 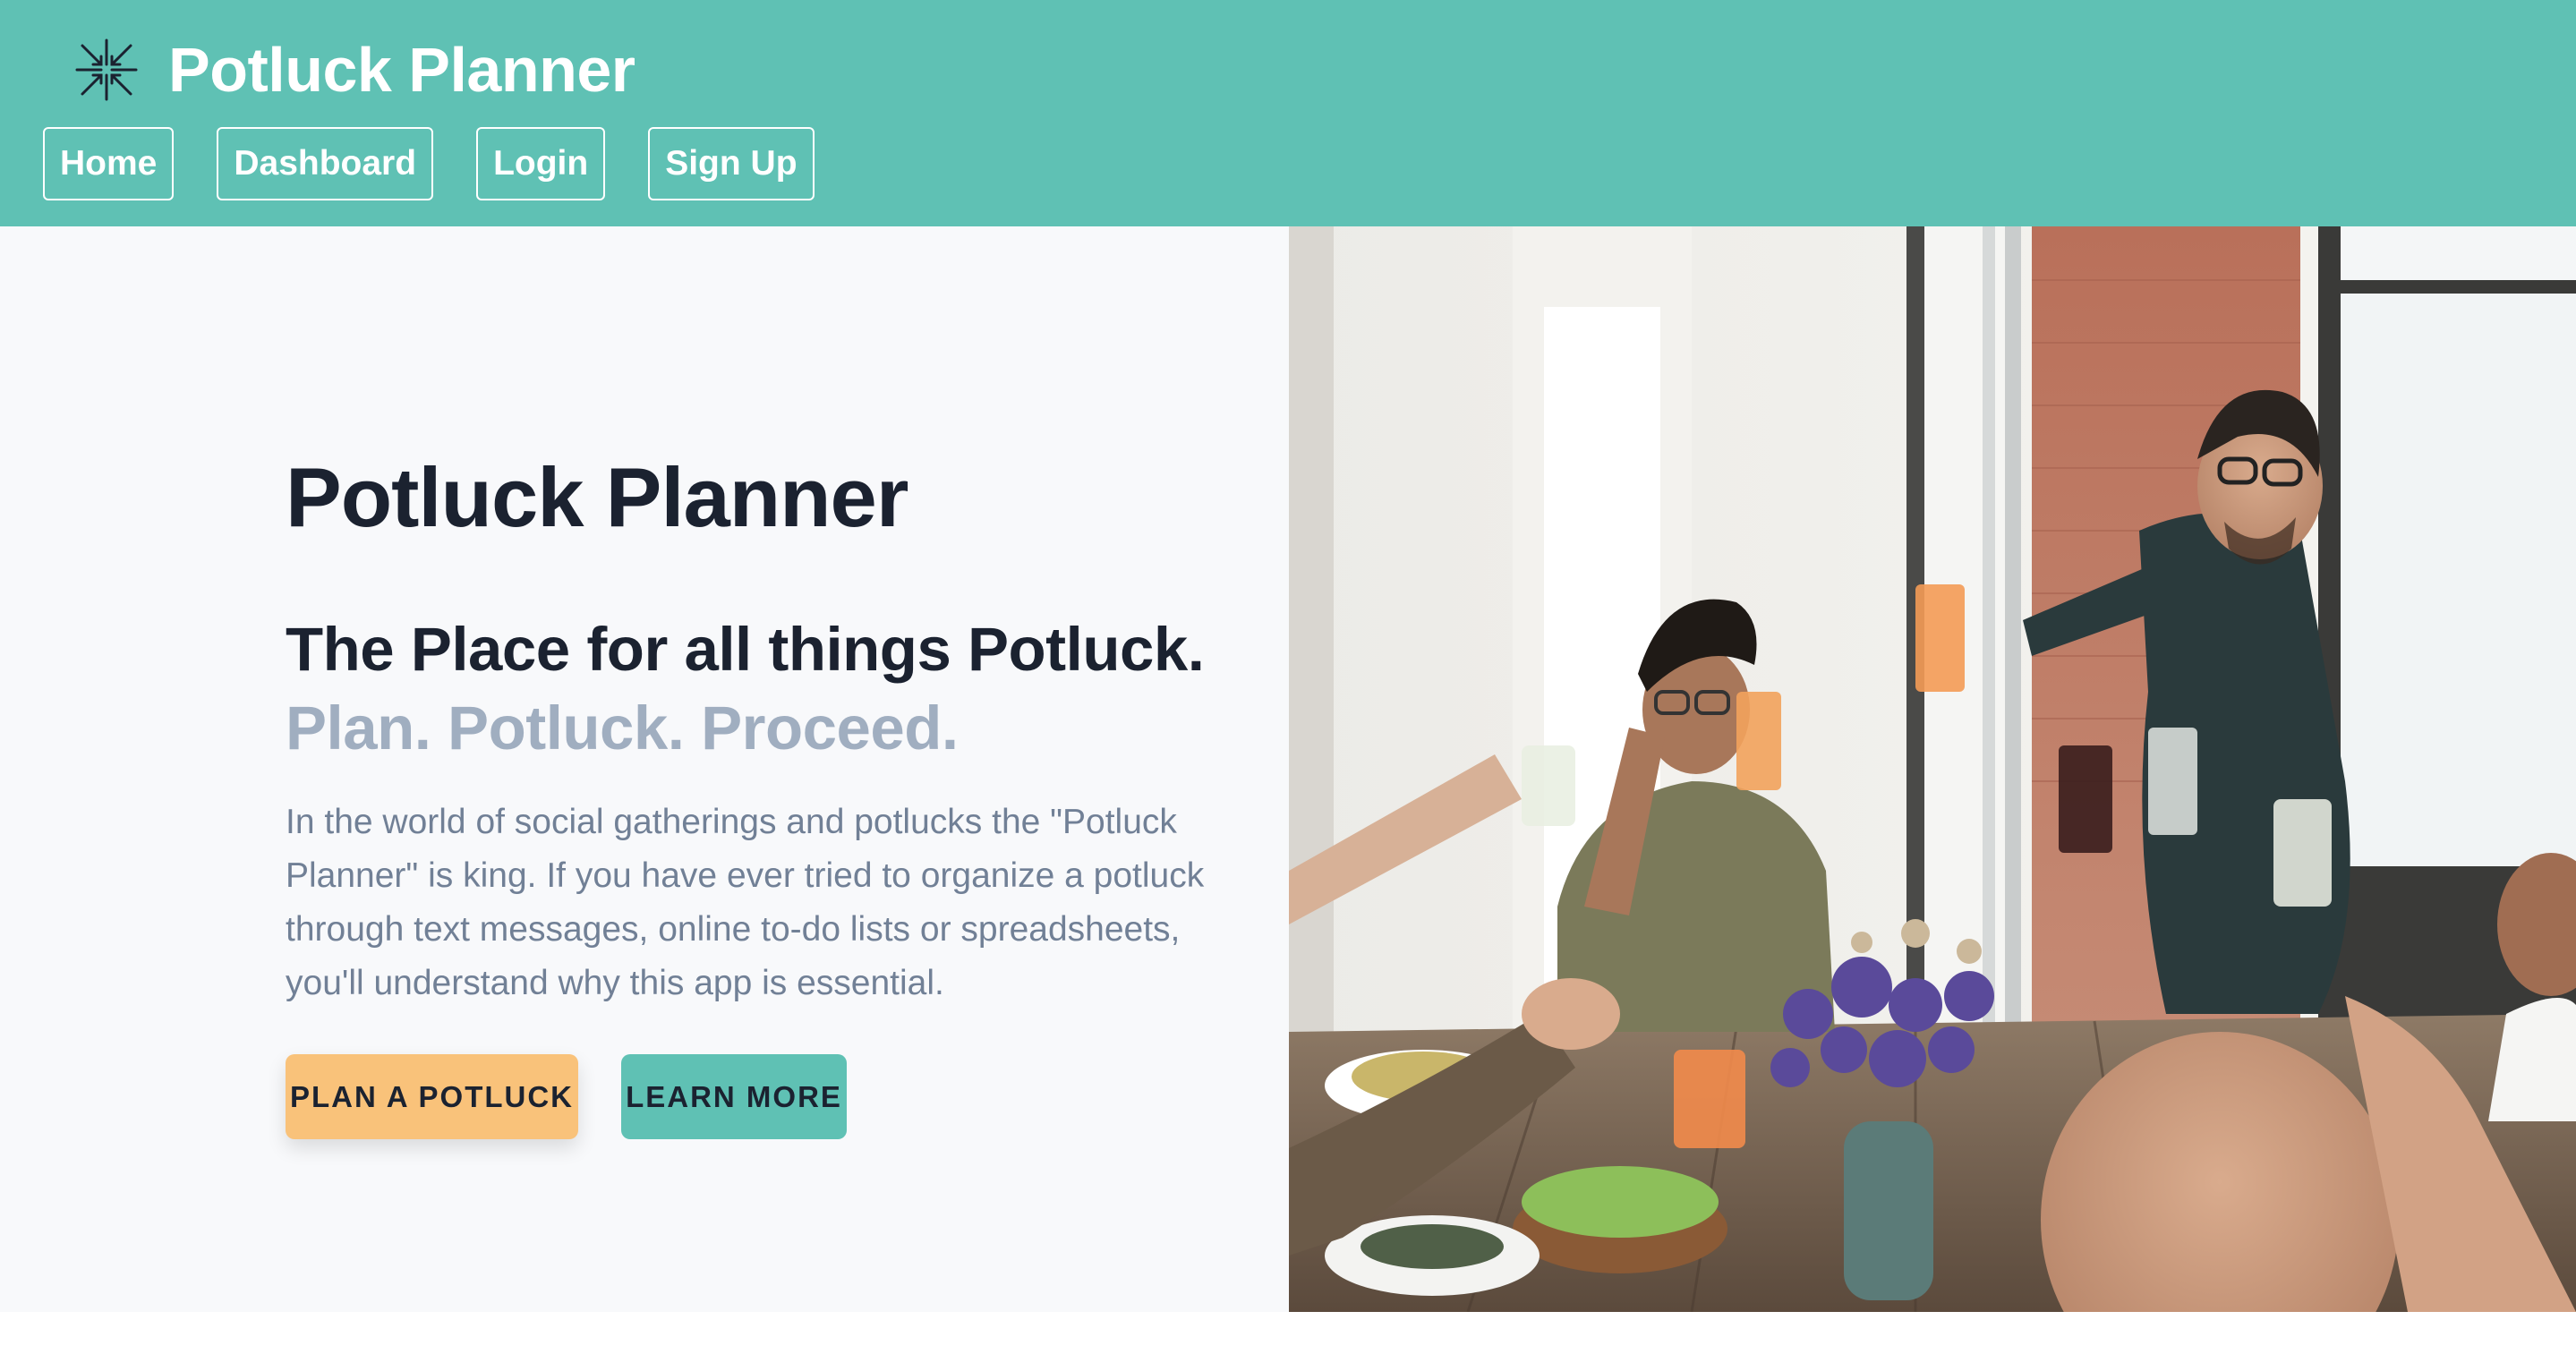 I want to click on plan-a-potluck-button: PLAN A POTLUCK, so click(x=432, y=1096).